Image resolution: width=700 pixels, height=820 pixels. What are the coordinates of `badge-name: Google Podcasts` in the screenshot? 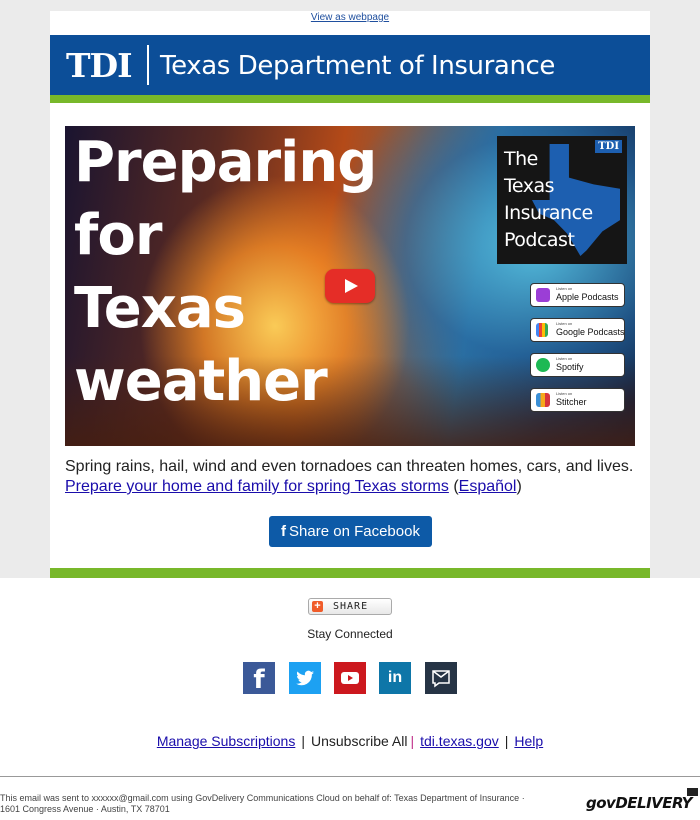 It's located at (590, 332).